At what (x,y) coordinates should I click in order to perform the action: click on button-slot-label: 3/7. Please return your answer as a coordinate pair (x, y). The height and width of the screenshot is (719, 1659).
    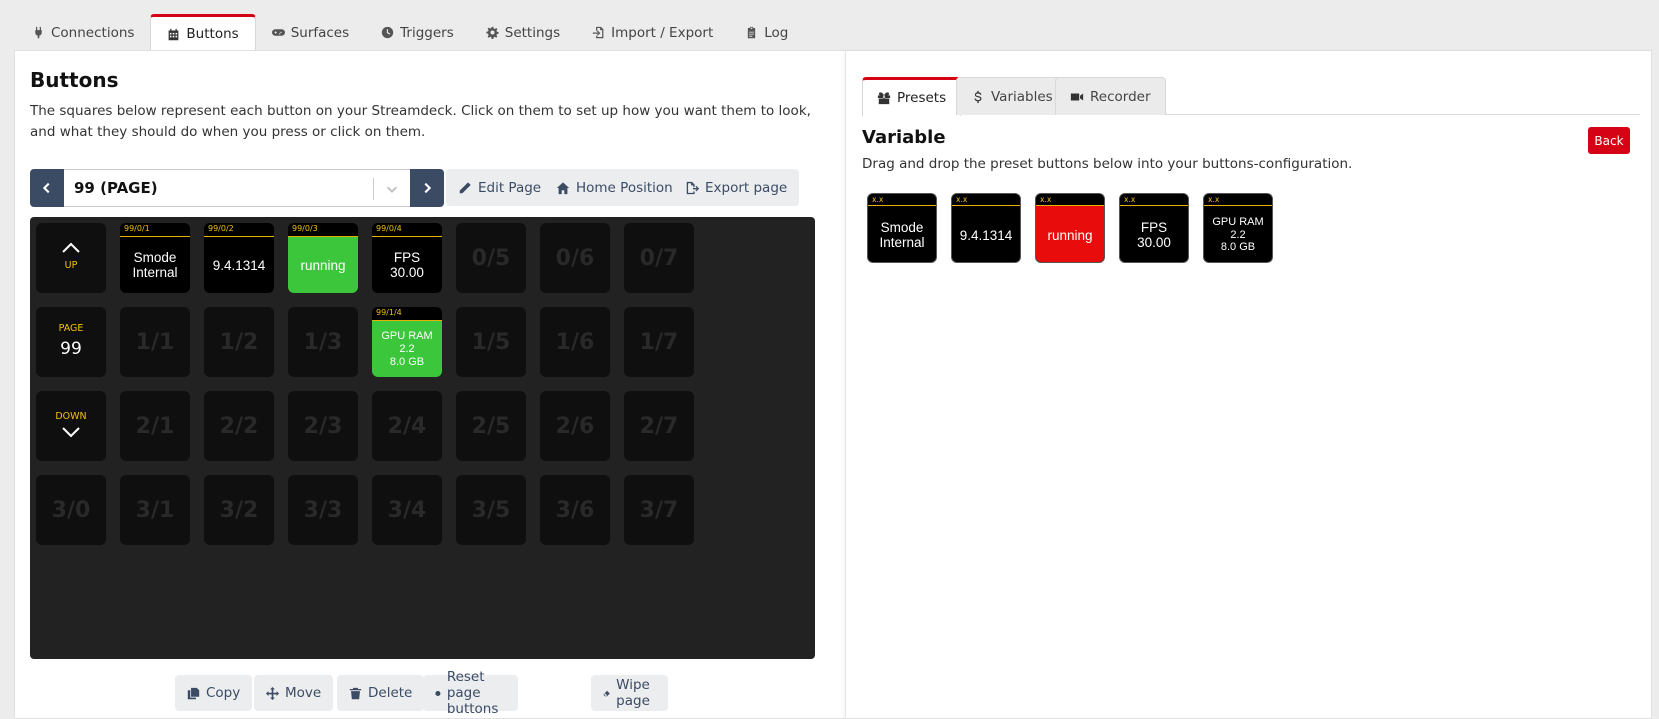
    Looking at the image, I should click on (659, 510).